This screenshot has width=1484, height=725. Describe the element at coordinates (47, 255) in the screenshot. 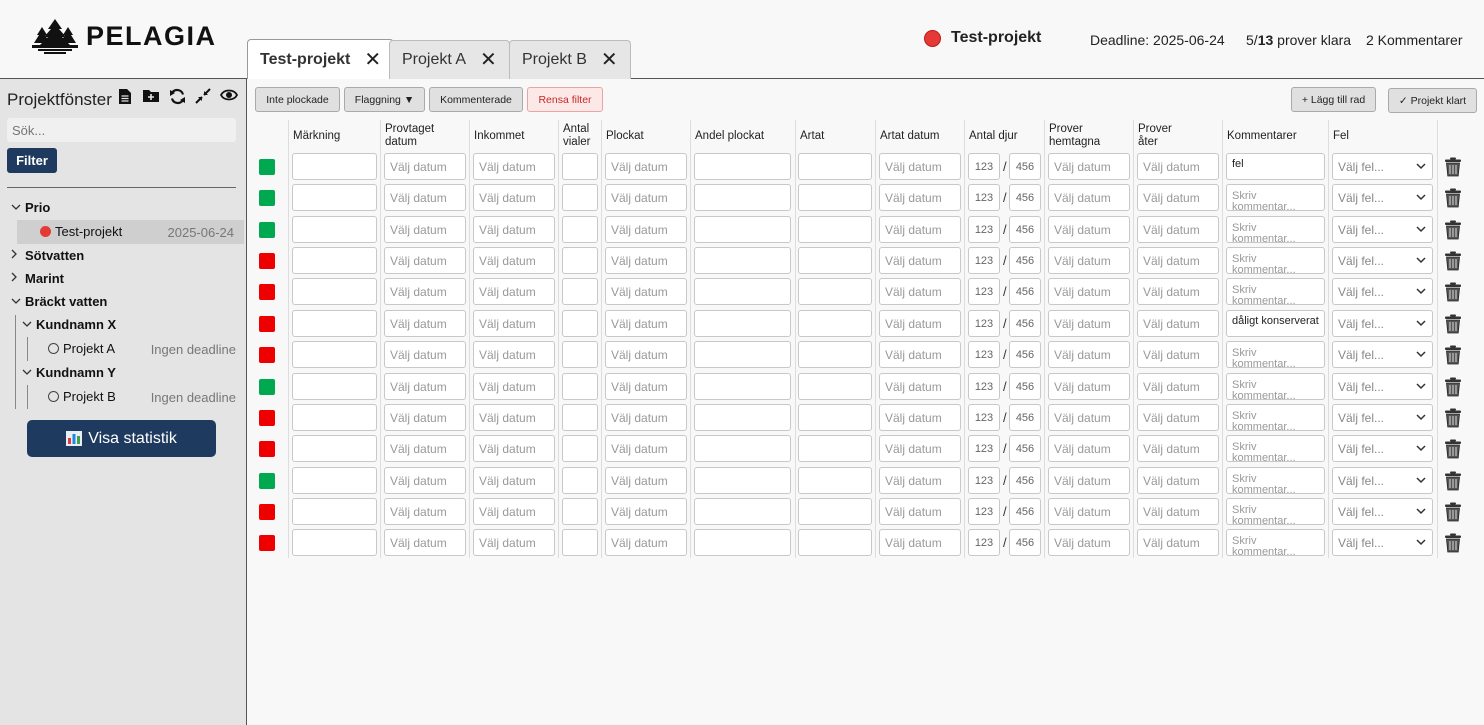

I see `tree-group-sotvatten: Sötvatten` at that location.